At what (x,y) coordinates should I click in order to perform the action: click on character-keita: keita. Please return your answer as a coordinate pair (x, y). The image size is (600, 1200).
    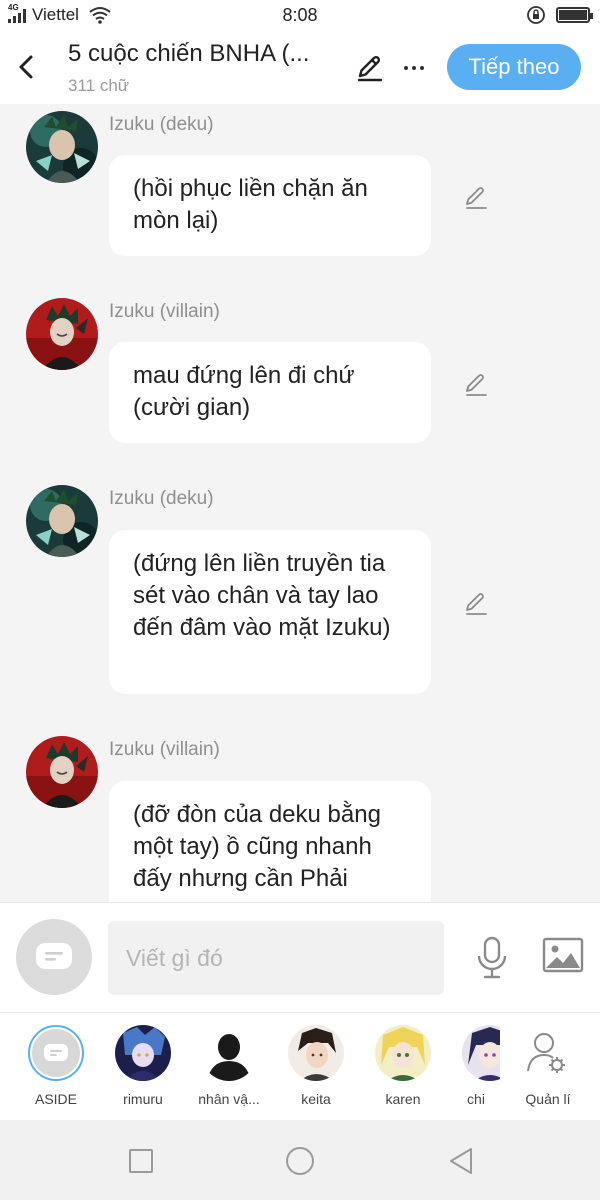
    Looking at the image, I should click on (316, 1067).